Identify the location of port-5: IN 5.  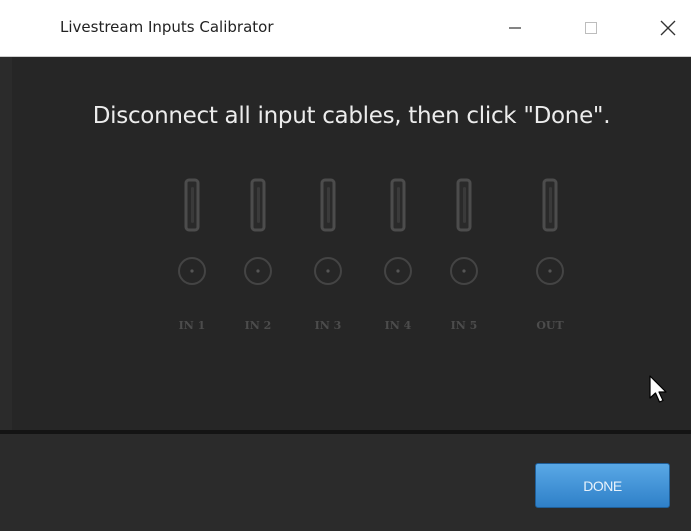
(464, 260).